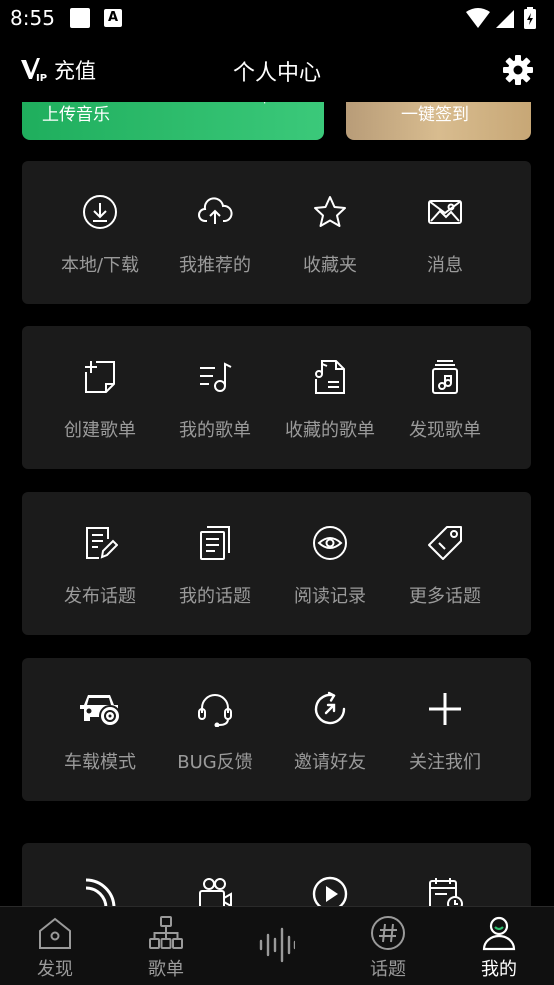 This screenshot has height=985, width=554. Describe the element at coordinates (215, 729) in the screenshot. I see `bug-feedback-item: BUG反馈` at that location.